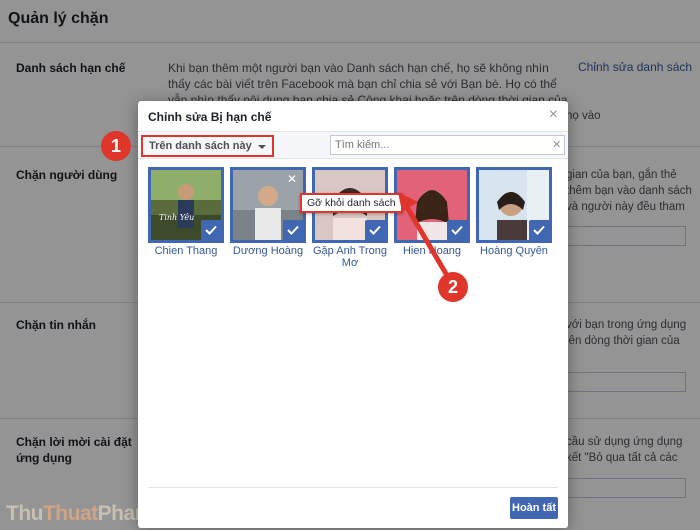 This screenshot has width=700, height=530. Describe the element at coordinates (351, 203) in the screenshot. I see `remove-from-list-tooltip: Gỡ khỏi danh sách` at that location.